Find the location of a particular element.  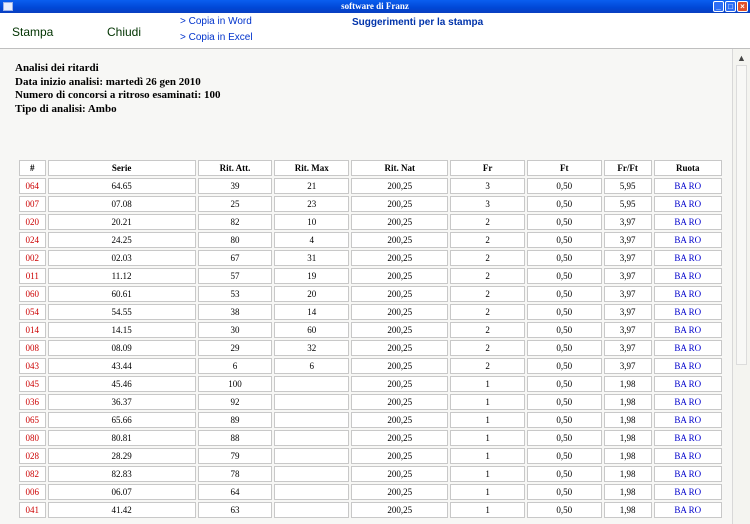

cell-rit-att: 29 is located at coordinates (235, 348).